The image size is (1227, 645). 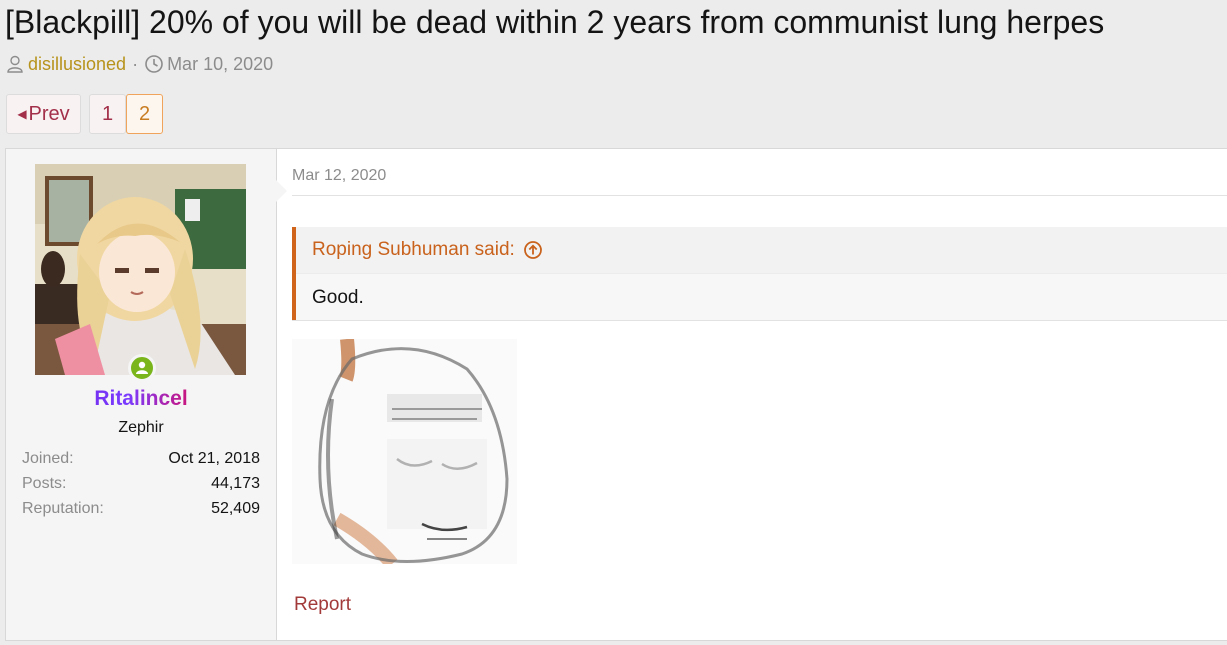 What do you see at coordinates (107, 114) in the screenshot?
I see `page-1-link: 1` at bounding box center [107, 114].